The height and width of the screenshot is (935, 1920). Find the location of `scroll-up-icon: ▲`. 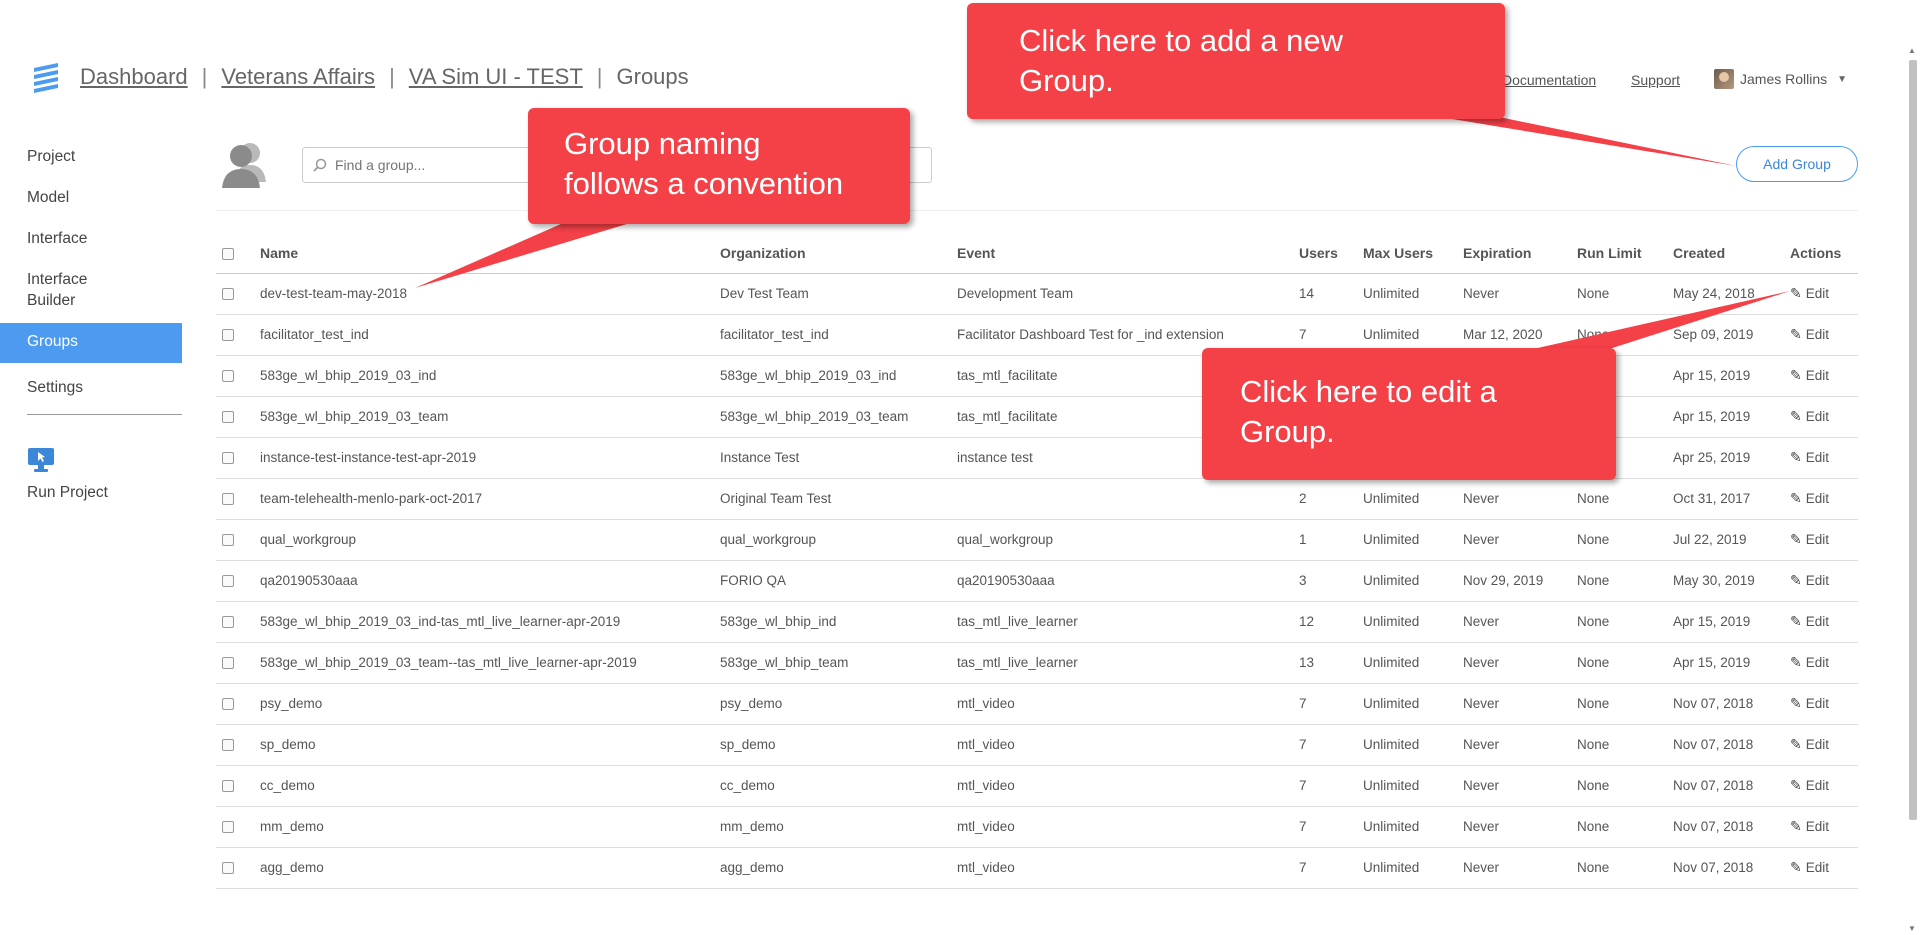

scroll-up-icon: ▲ is located at coordinates (1912, 50).